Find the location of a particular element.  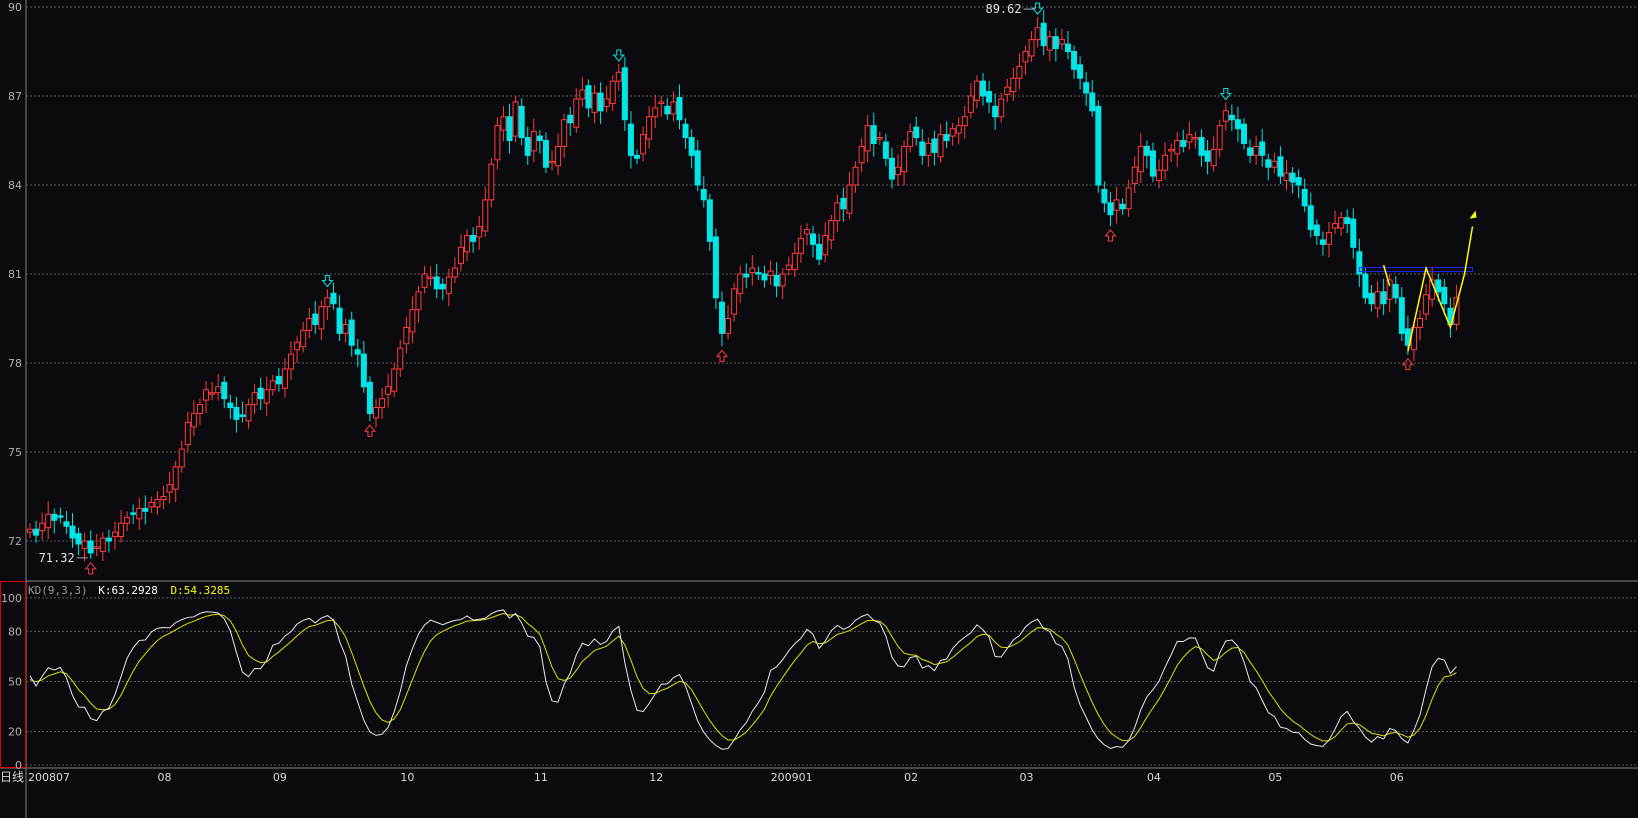

date-tick-label: 12 is located at coordinates (656, 777).